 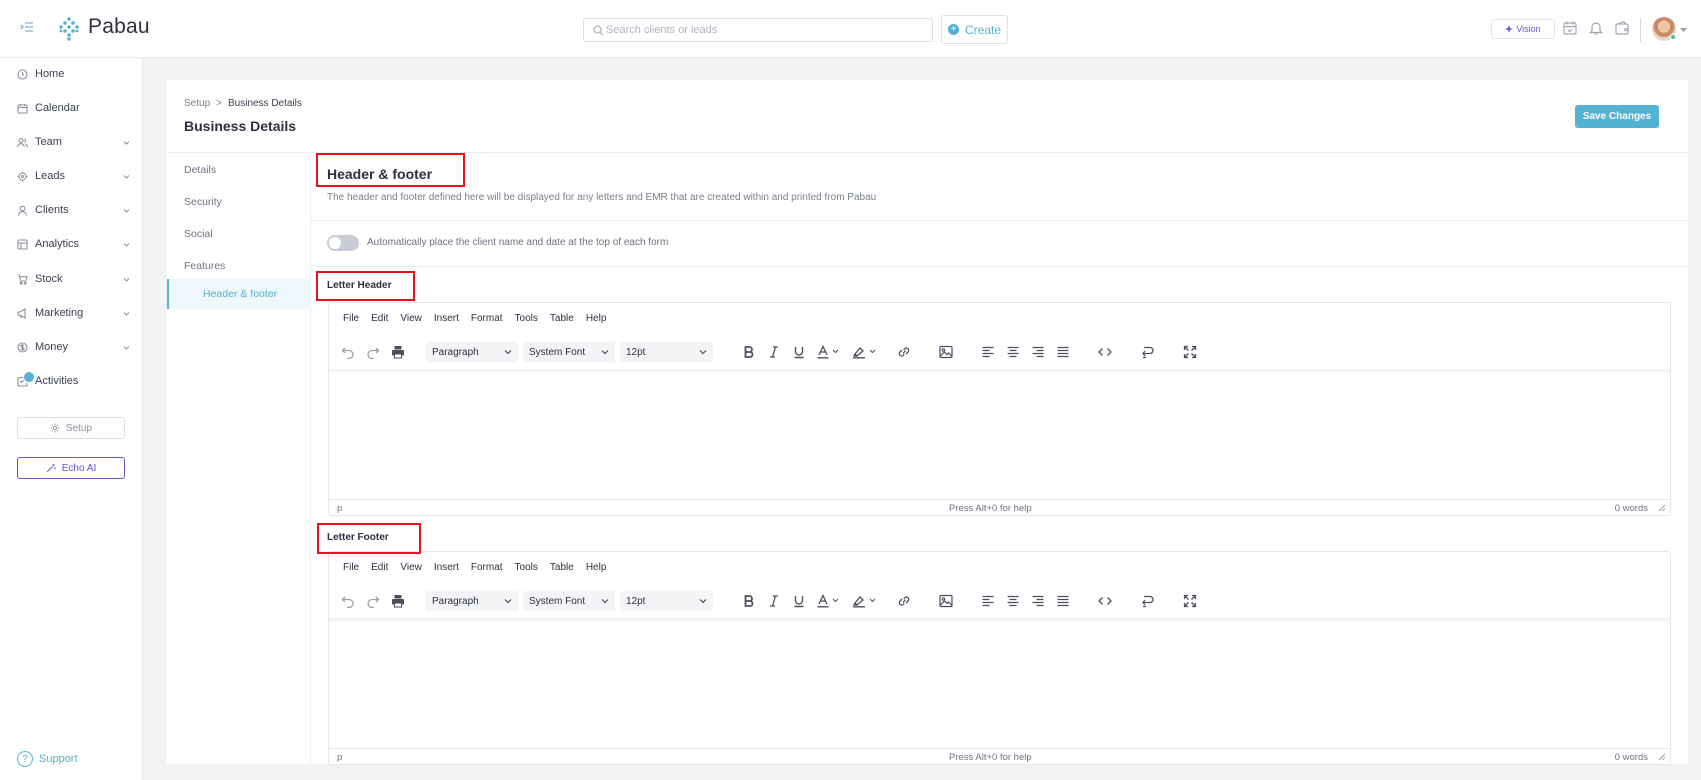 I want to click on save-changes-button: Save Changes, so click(x=1617, y=116).